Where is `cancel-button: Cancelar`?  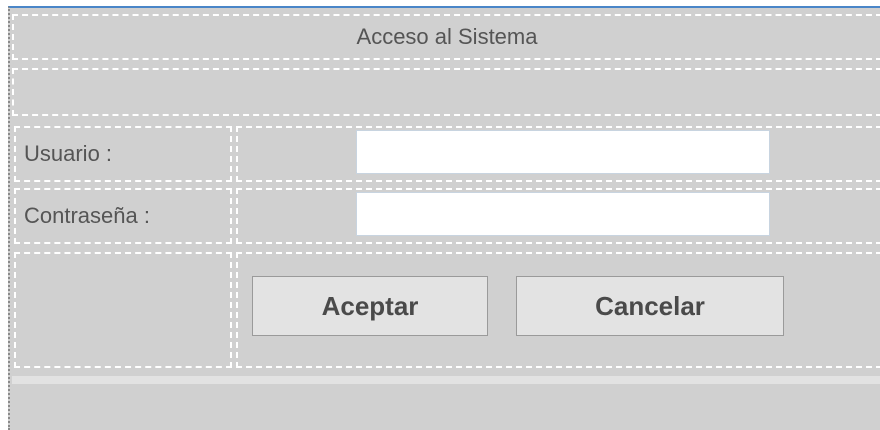 cancel-button: Cancelar is located at coordinates (650, 306).